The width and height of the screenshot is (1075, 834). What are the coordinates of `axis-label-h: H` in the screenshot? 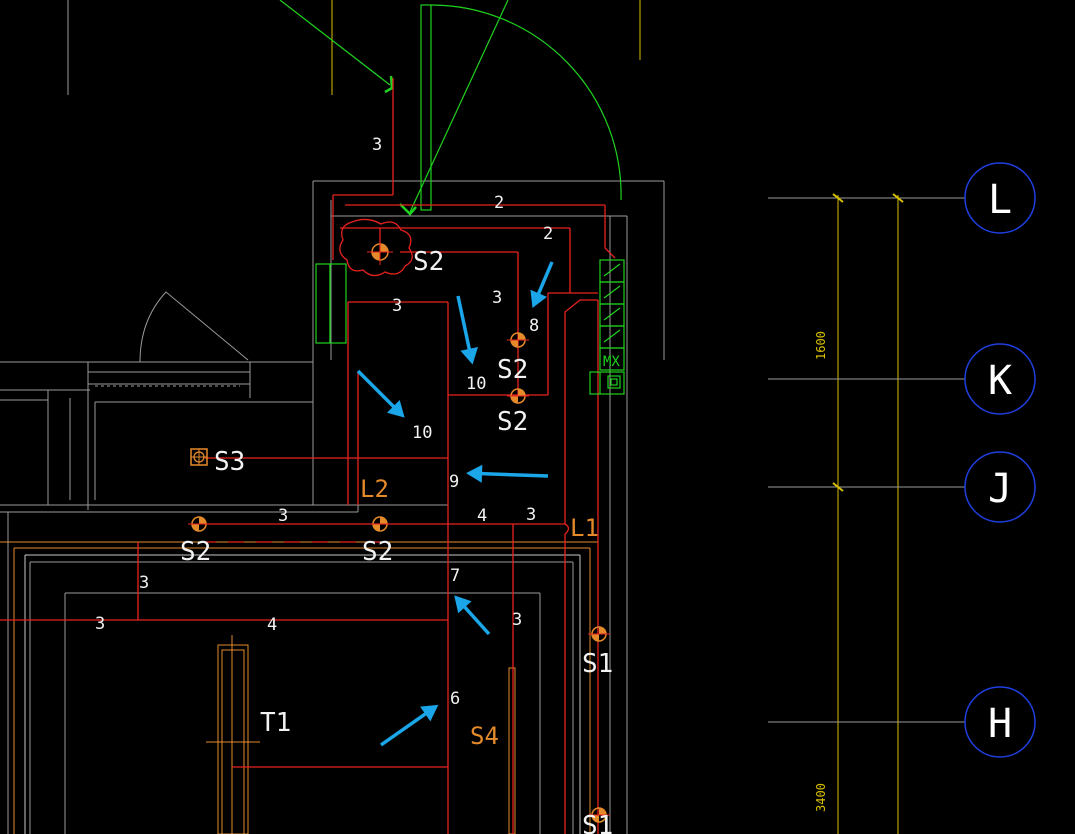 It's located at (1000, 724).